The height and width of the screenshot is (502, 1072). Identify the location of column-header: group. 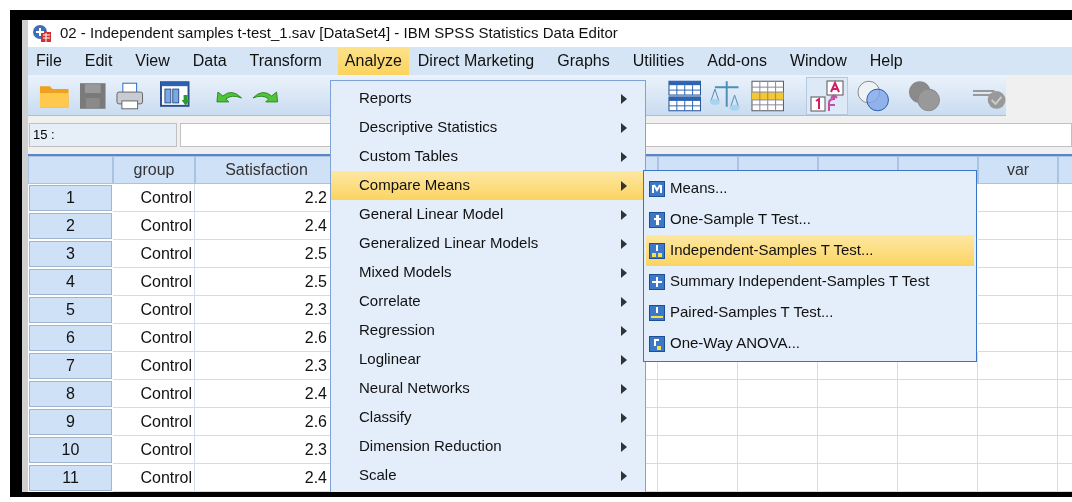
(154, 170).